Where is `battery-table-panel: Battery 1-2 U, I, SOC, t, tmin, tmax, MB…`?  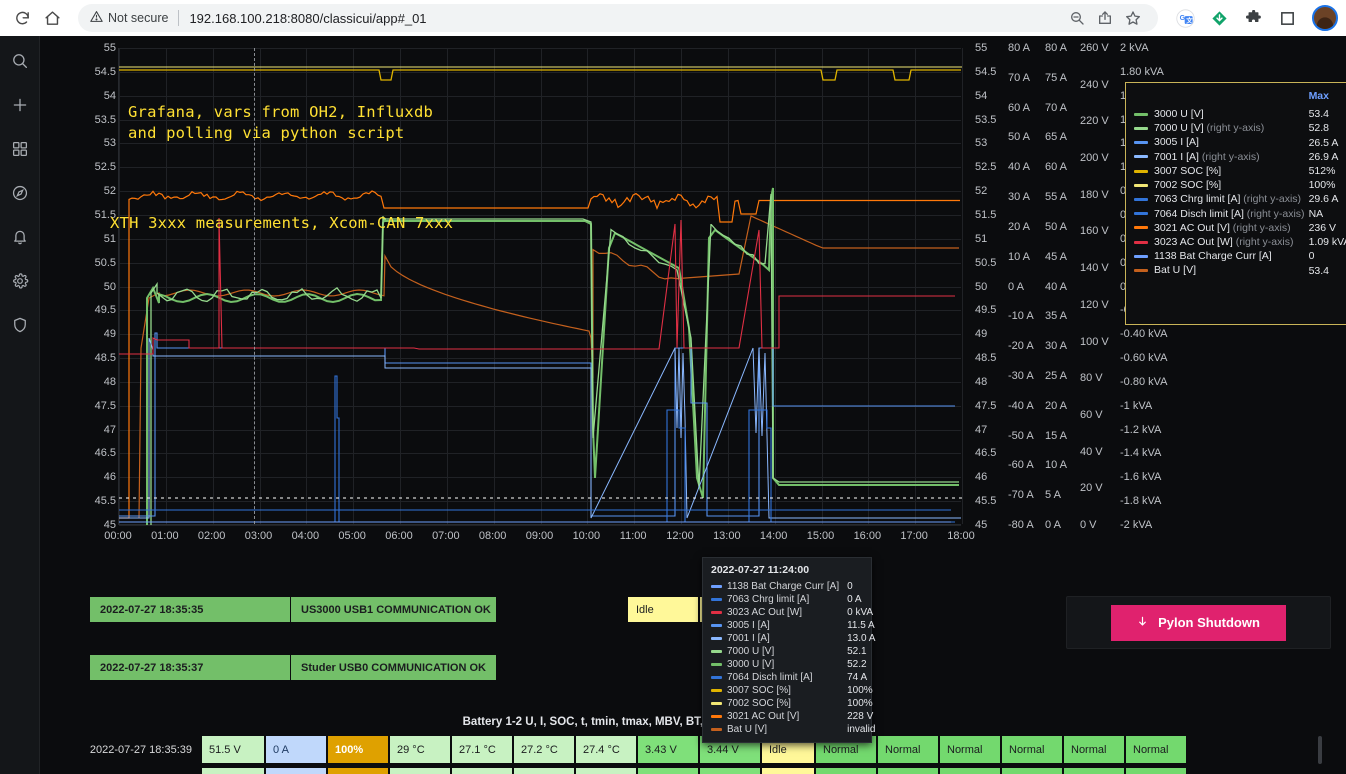 battery-table-panel: Battery 1-2 U, I, SOC, t, tmin, tmax, MB… is located at coordinates (693, 741).